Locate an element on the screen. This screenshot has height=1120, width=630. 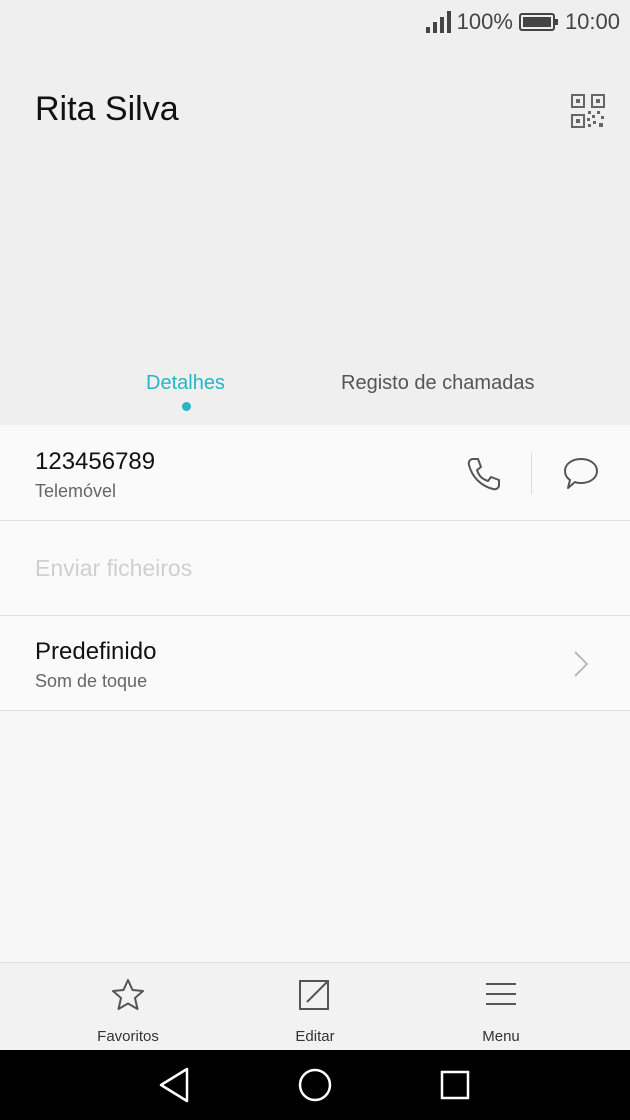
battery-percent: 100% is located at coordinates (484, 21).